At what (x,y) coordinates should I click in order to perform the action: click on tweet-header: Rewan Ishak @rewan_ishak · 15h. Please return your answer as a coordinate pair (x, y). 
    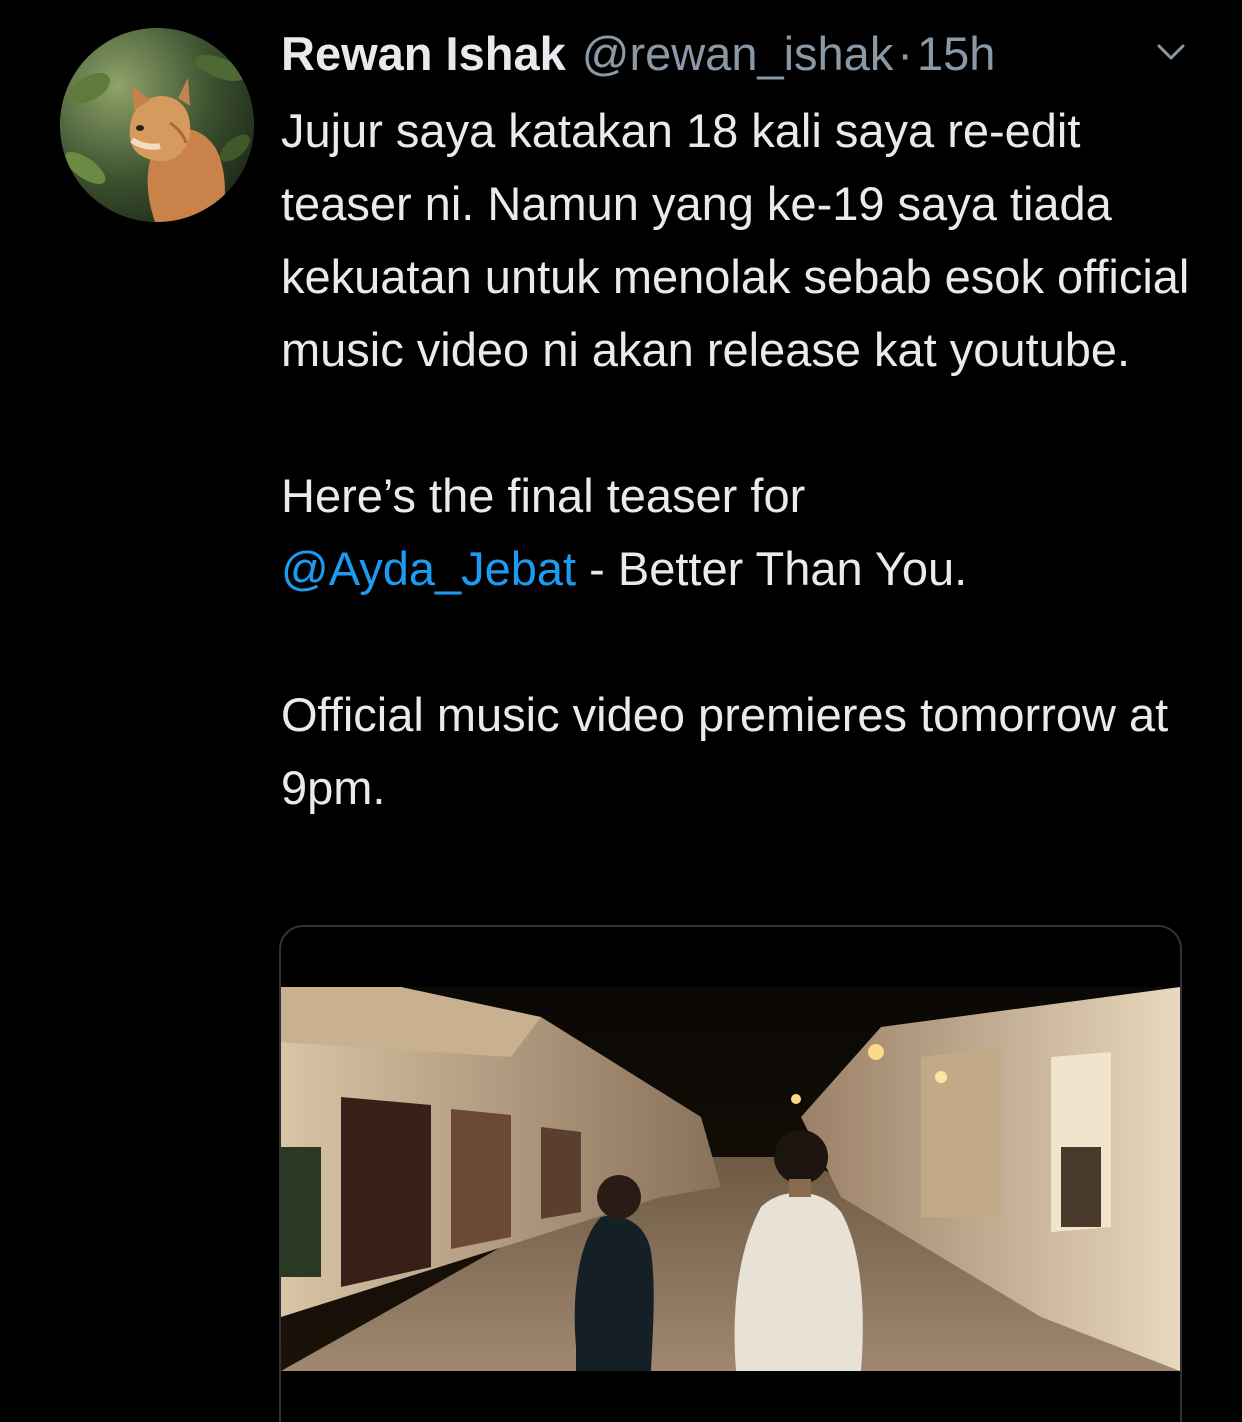
    Looking at the image, I should click on (638, 54).